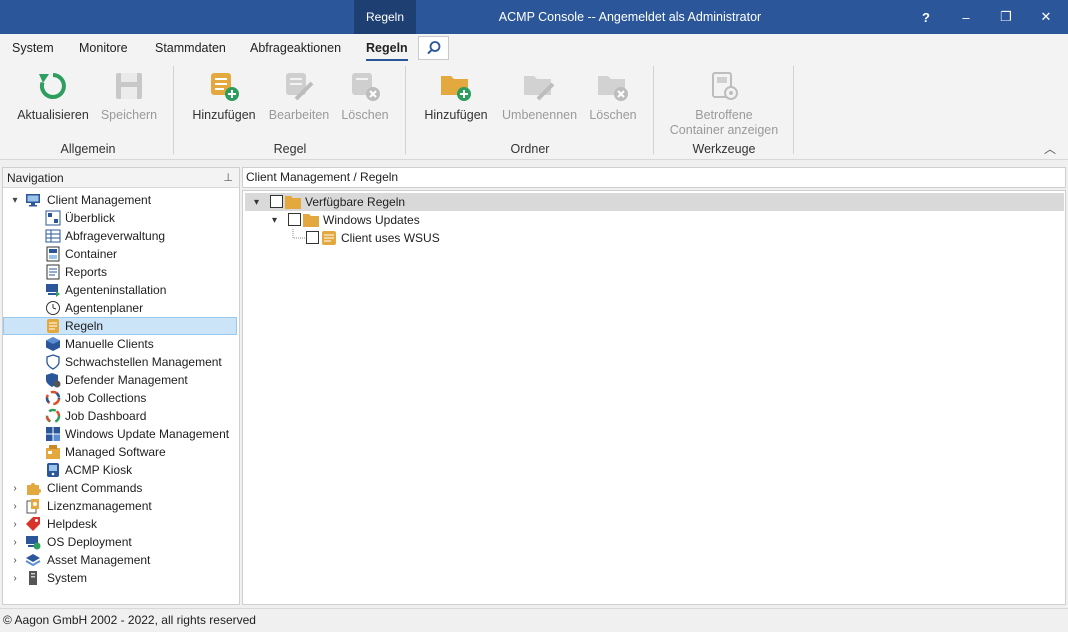 Image resolution: width=1068 pixels, height=632 pixels. I want to click on agent-install-icon, so click(53, 290).